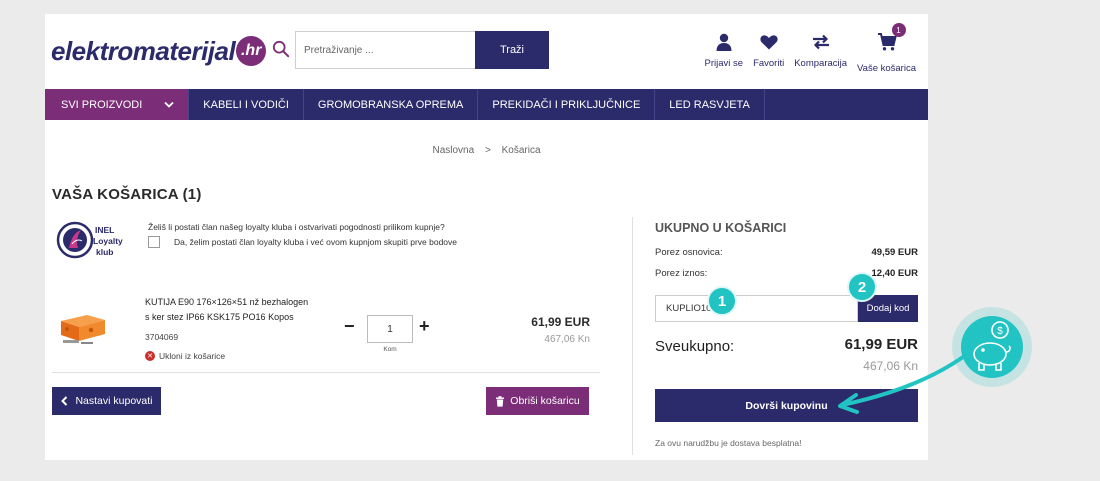  What do you see at coordinates (64, 401) in the screenshot?
I see `chevron-left-icon` at bounding box center [64, 401].